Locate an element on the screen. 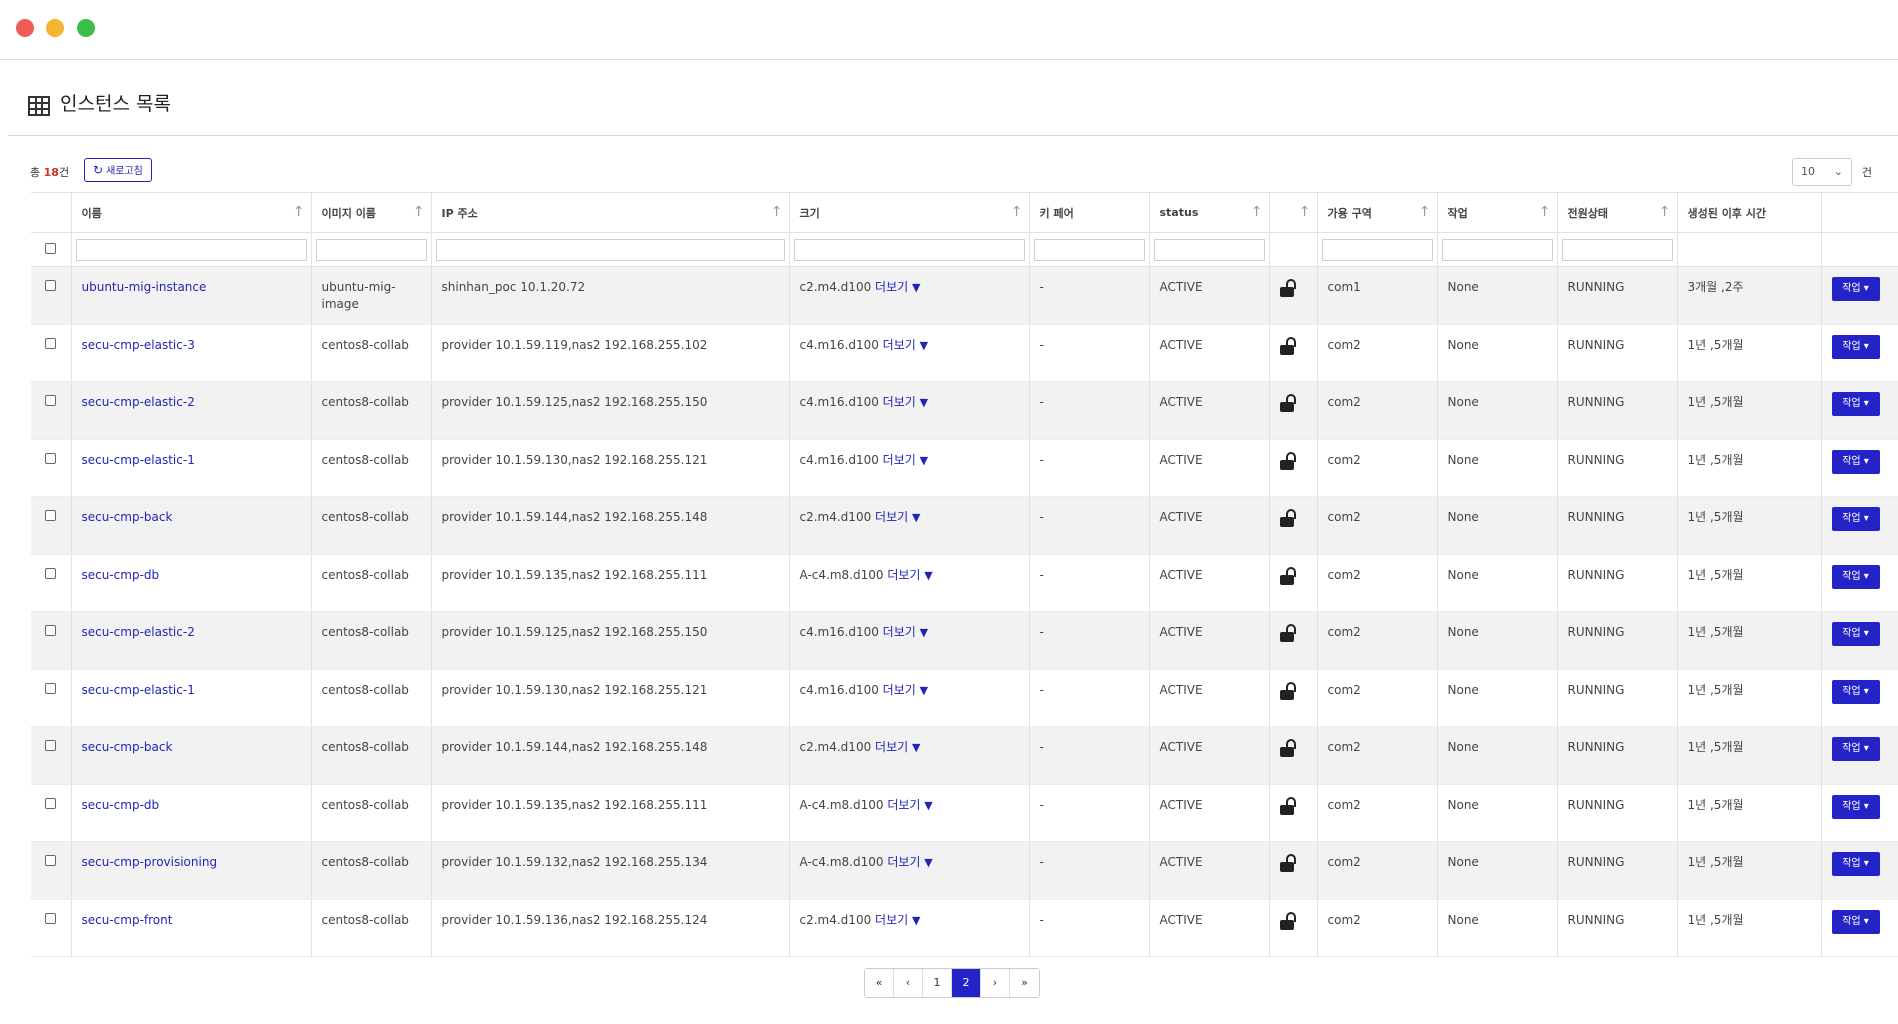  window-maximize-button is located at coordinates (86, 28).